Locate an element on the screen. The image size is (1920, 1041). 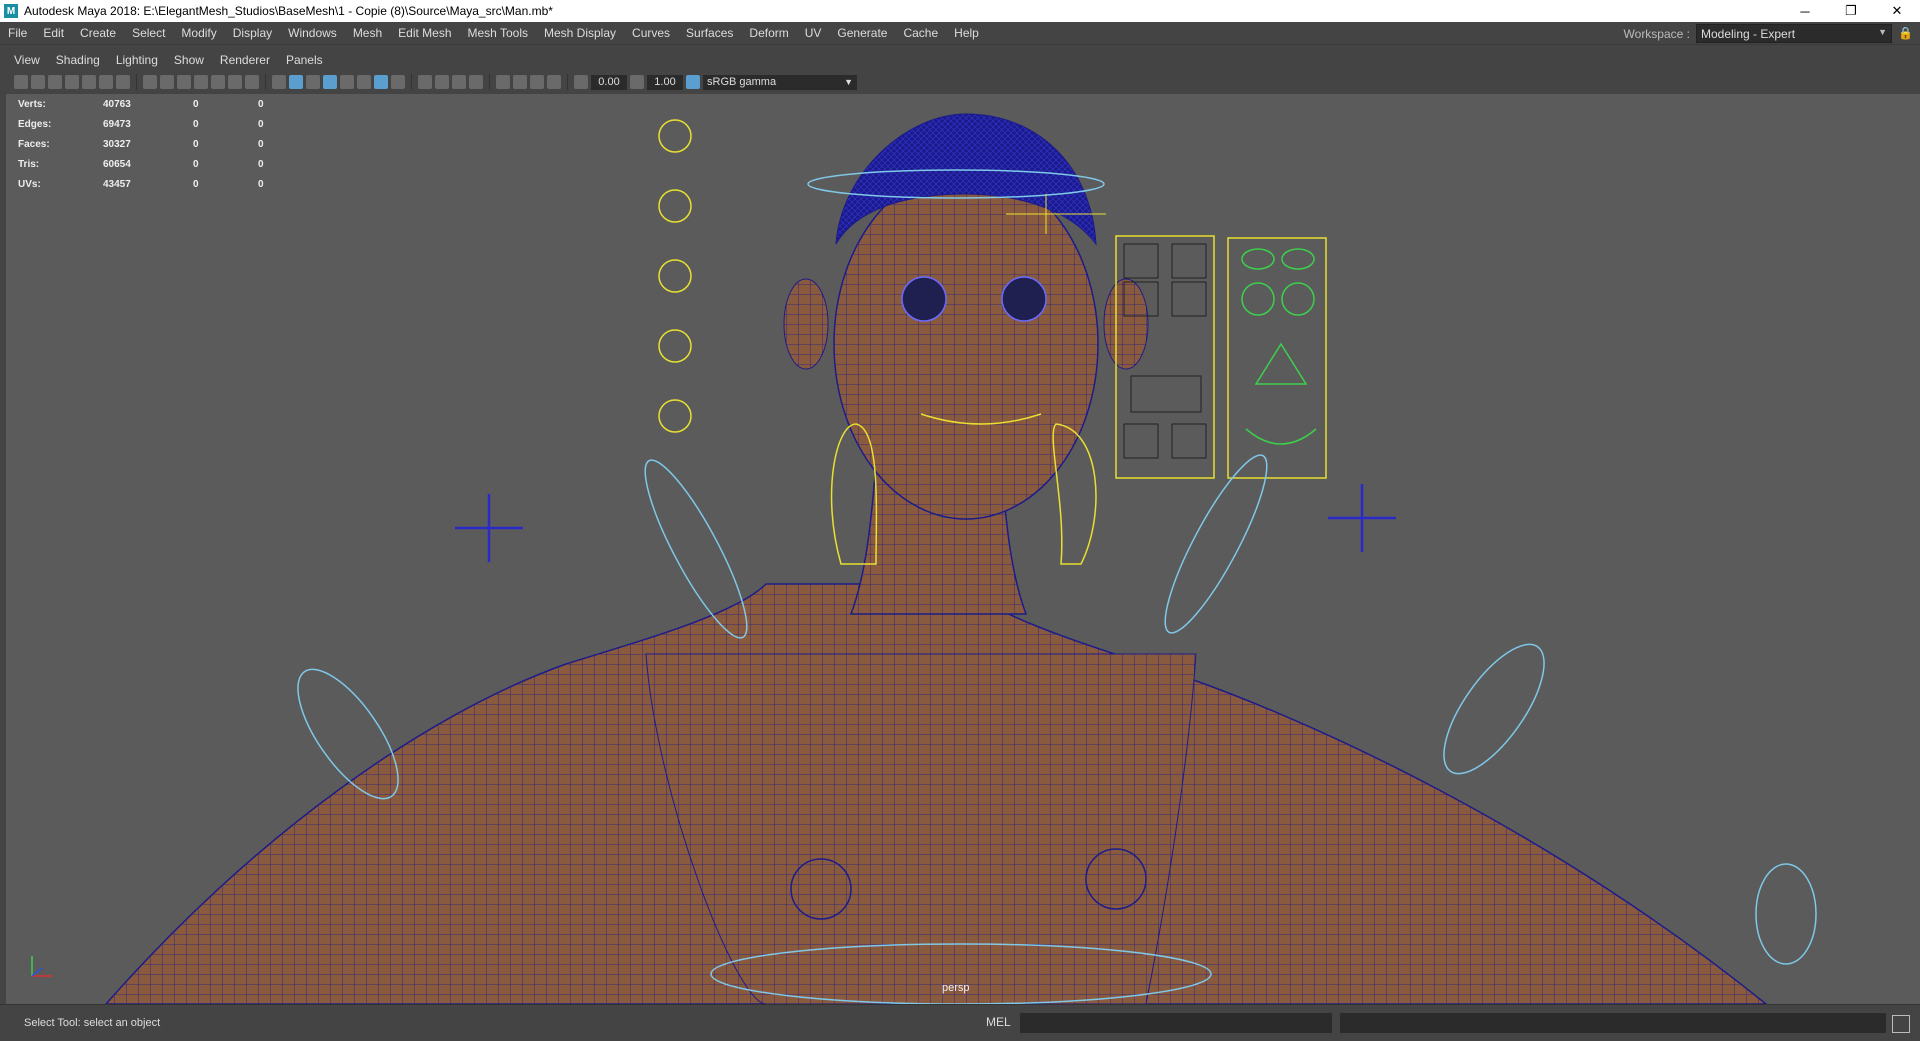
head-mesh is located at coordinates (966, 344).